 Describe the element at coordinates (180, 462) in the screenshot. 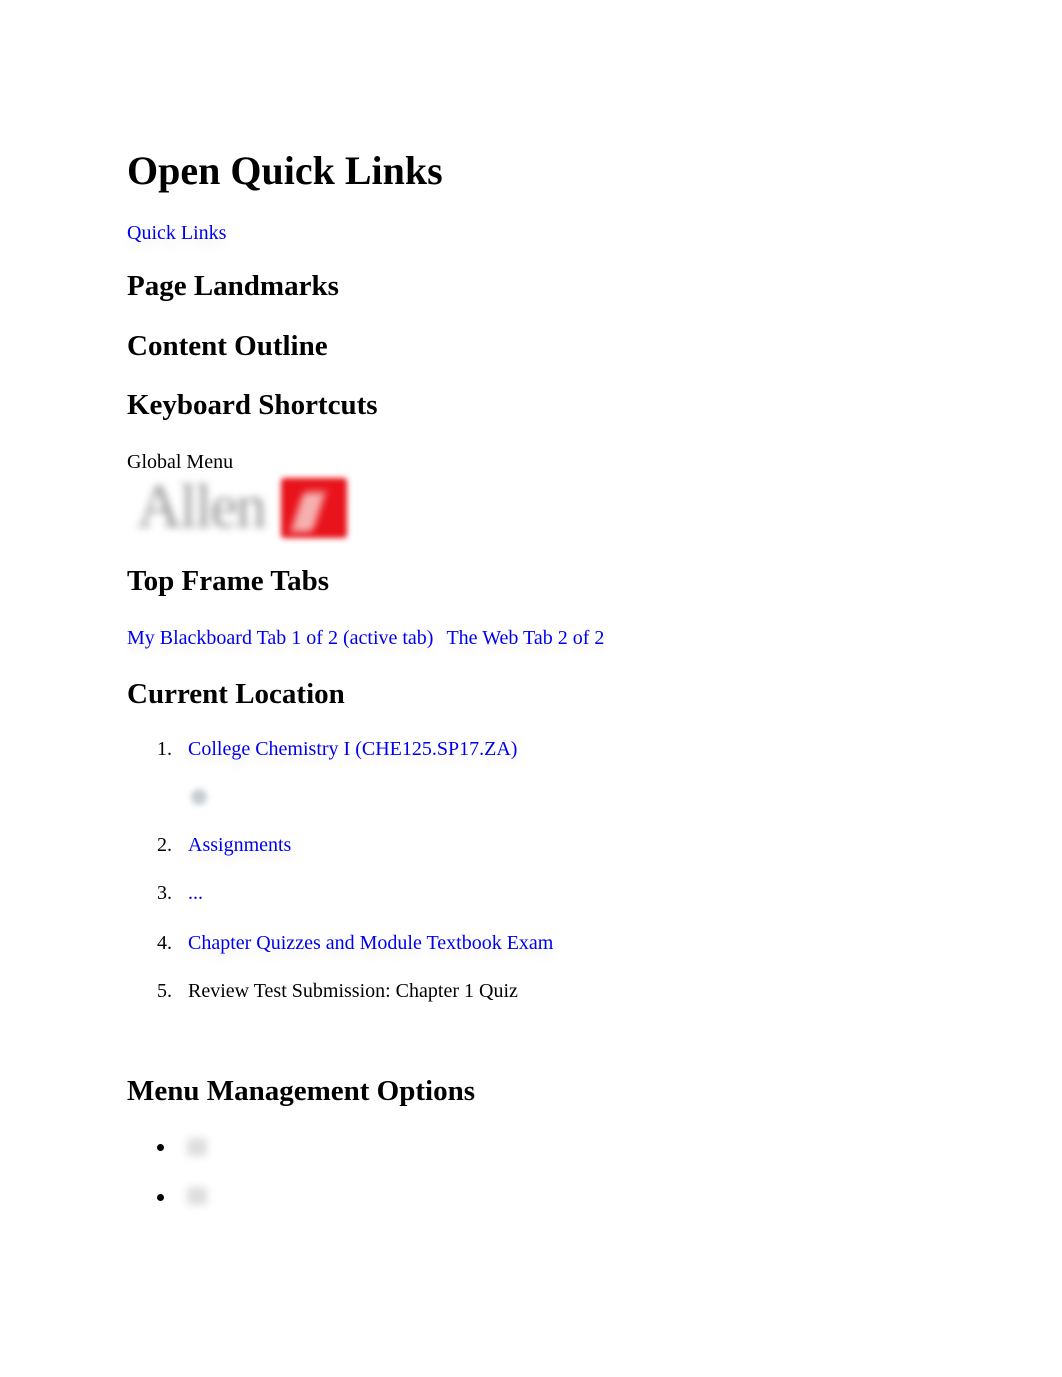

I see `global-menu-label: Global Menu` at that location.